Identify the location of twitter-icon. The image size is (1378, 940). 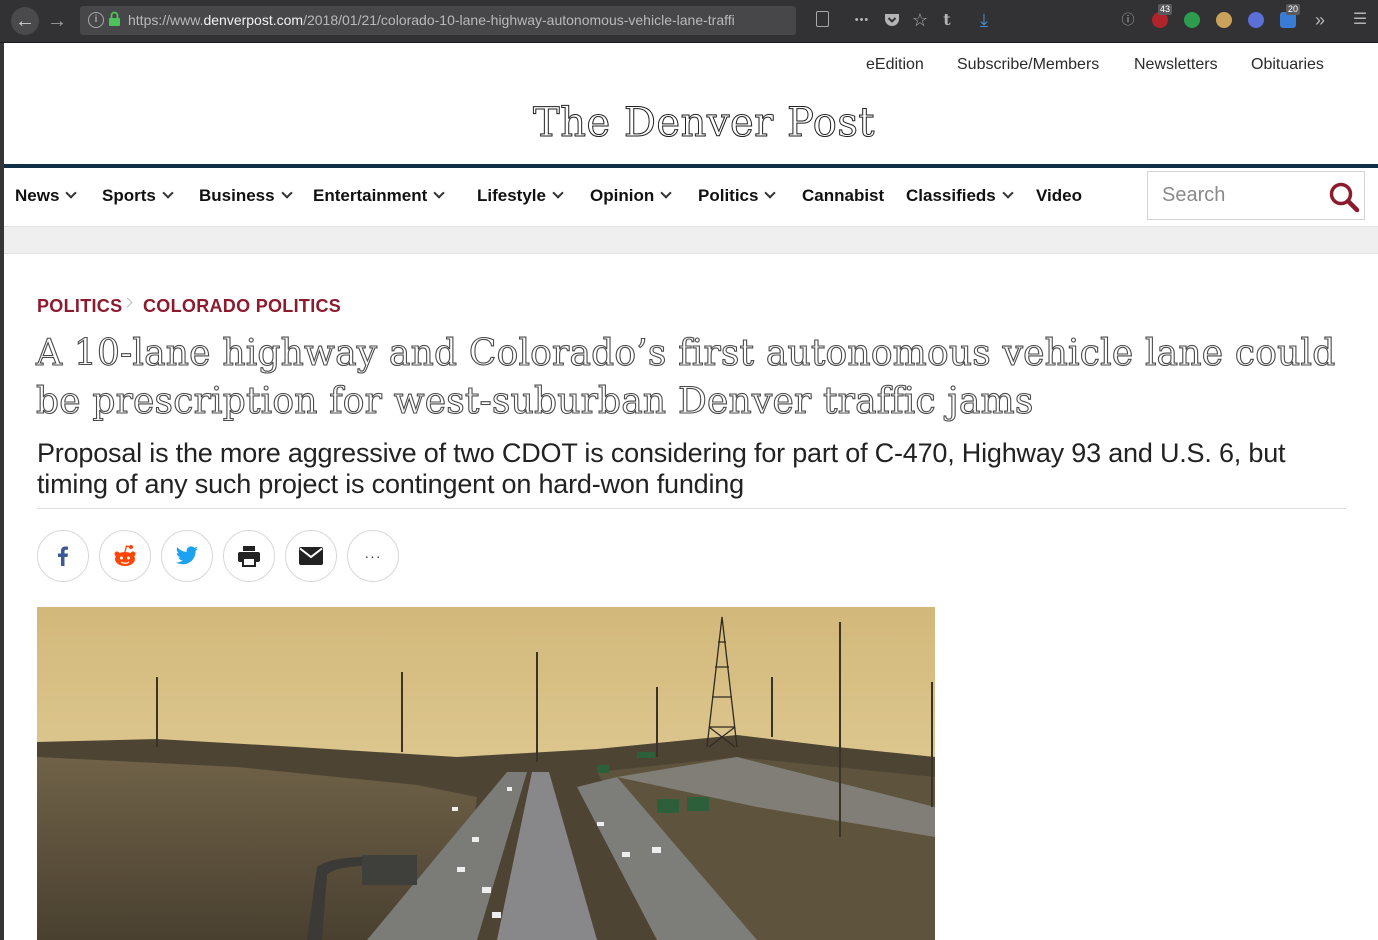
(186, 555).